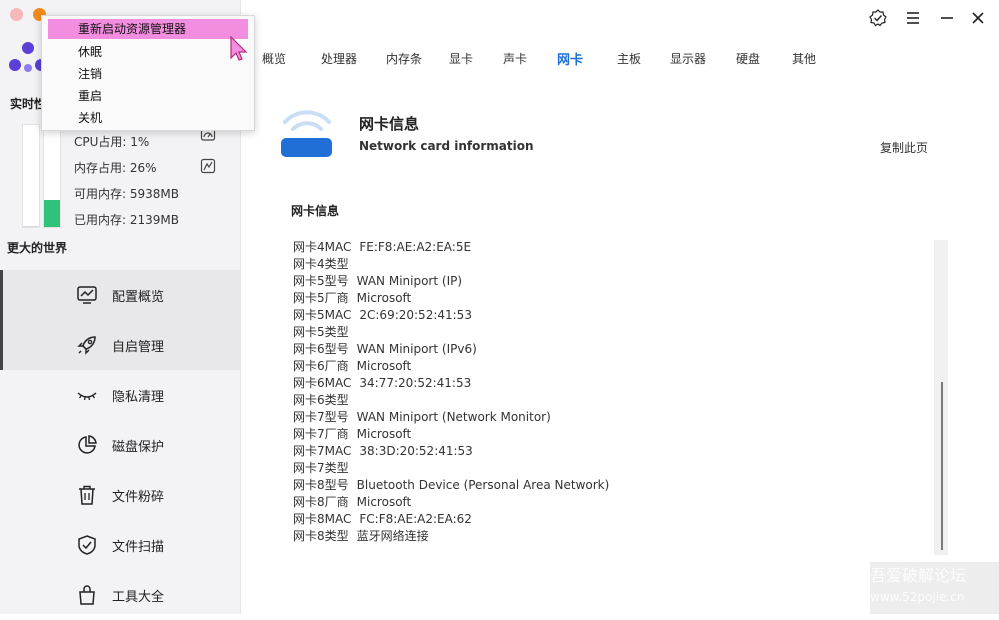 This screenshot has height=620, width=999. Describe the element at coordinates (461, 58) in the screenshot. I see `tab-graphics: 显卡` at that location.